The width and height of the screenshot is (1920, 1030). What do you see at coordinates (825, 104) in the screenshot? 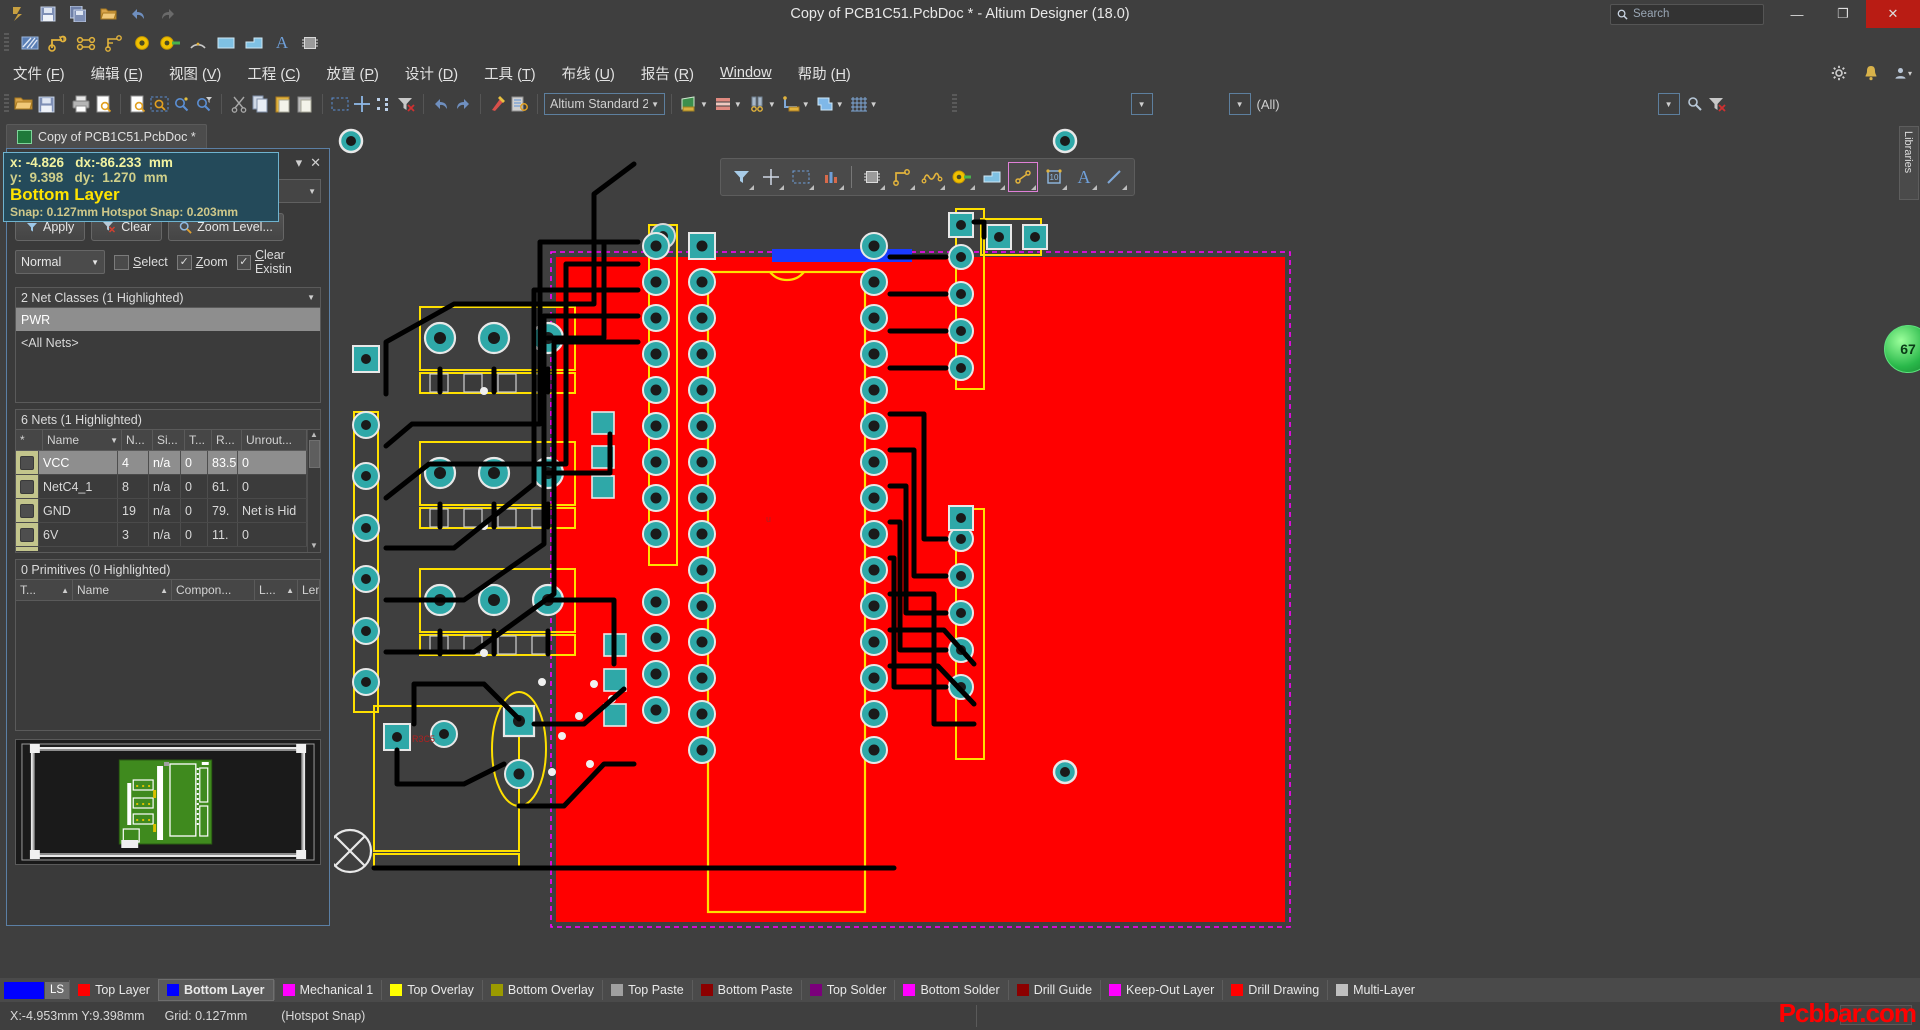
I see `layer-sets-icon` at bounding box center [825, 104].